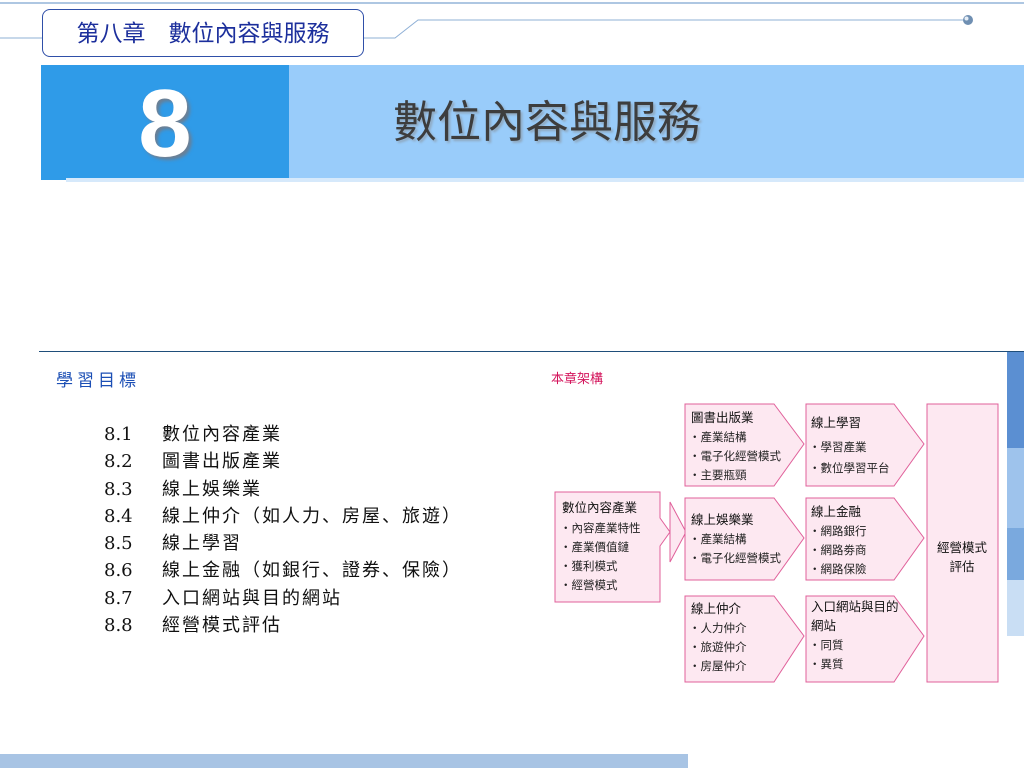 The image size is (1024, 768). What do you see at coordinates (312, 516) in the screenshot?
I see `objective-text: 線上仲介（如人力、房屋、旅遊）` at bounding box center [312, 516].